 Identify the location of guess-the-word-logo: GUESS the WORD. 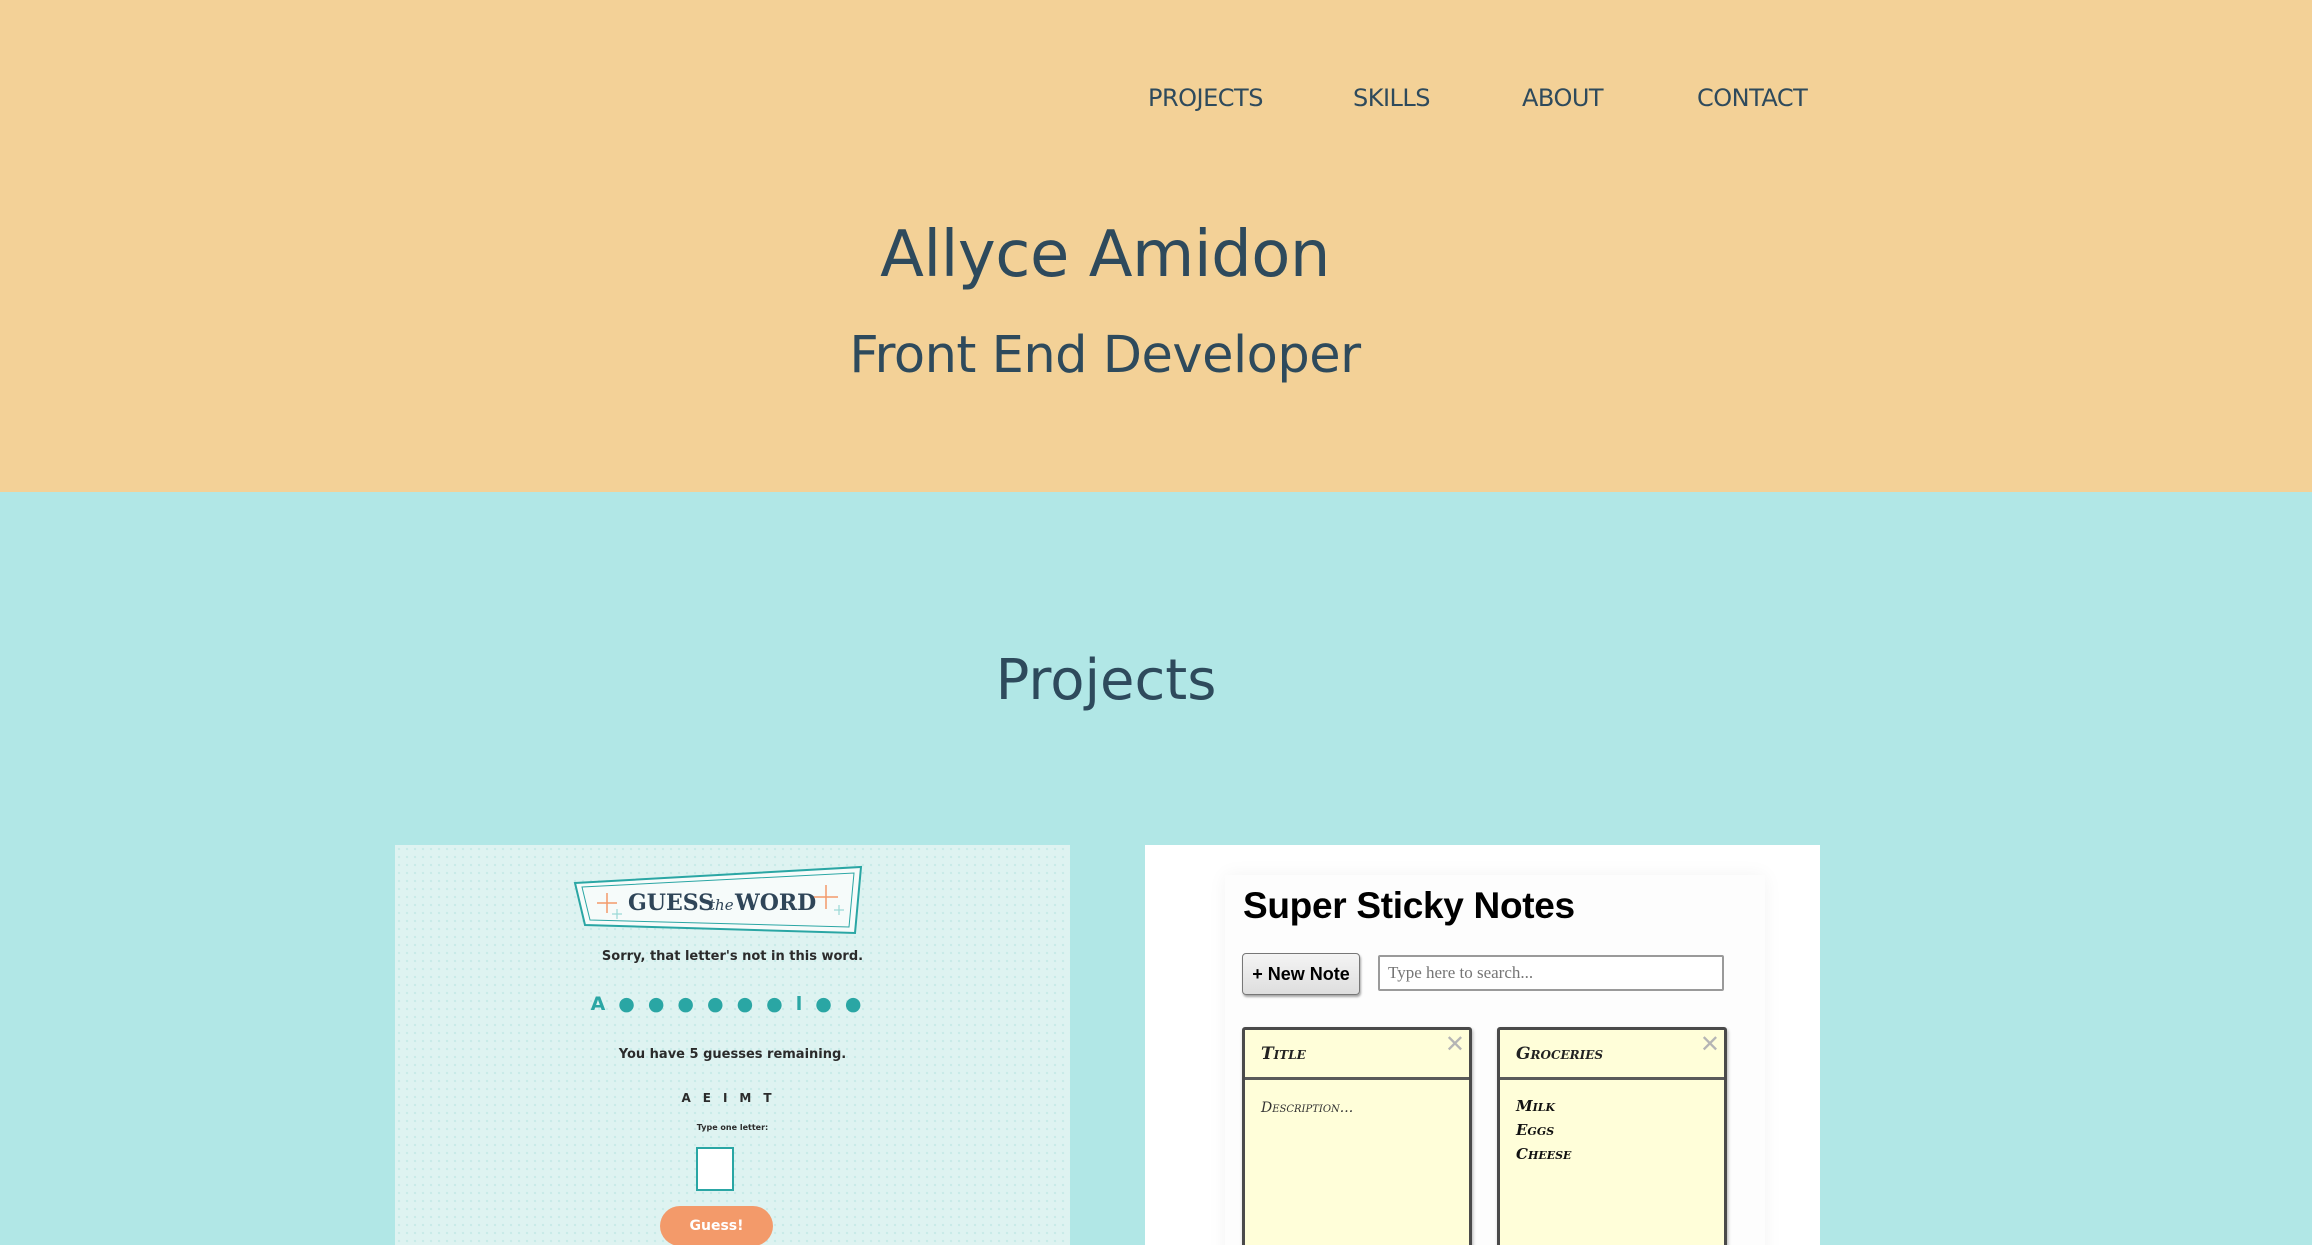
(718, 900).